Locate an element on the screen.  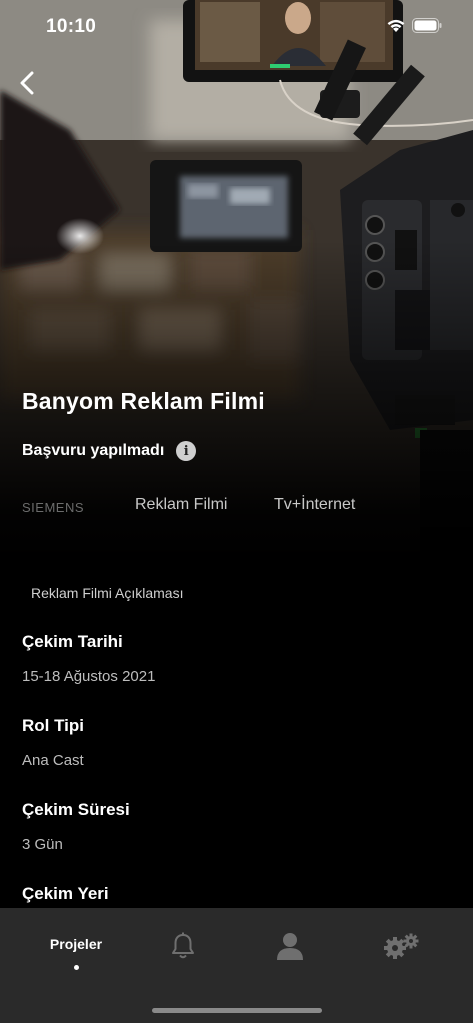
project-type-tag: Reklam Filmi is located at coordinates (181, 504).